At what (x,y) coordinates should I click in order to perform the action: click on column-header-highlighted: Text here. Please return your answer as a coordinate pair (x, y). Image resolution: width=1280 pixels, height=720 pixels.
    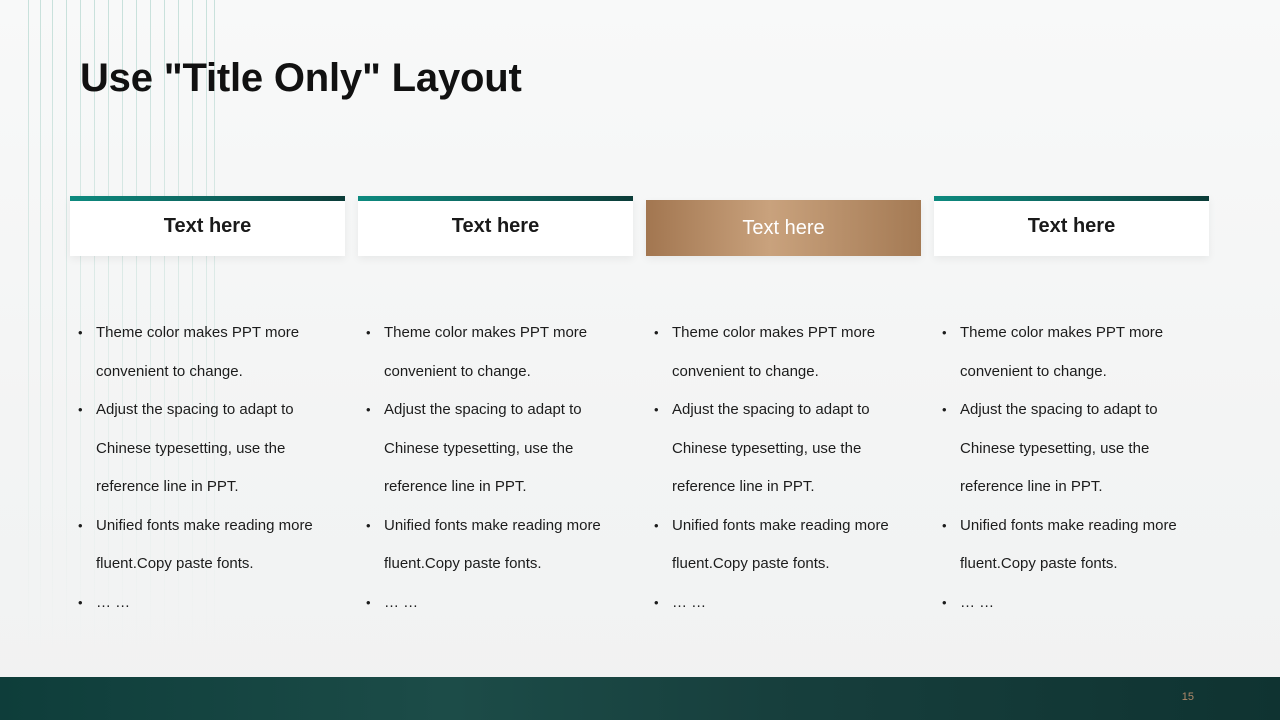
    Looking at the image, I should click on (783, 228).